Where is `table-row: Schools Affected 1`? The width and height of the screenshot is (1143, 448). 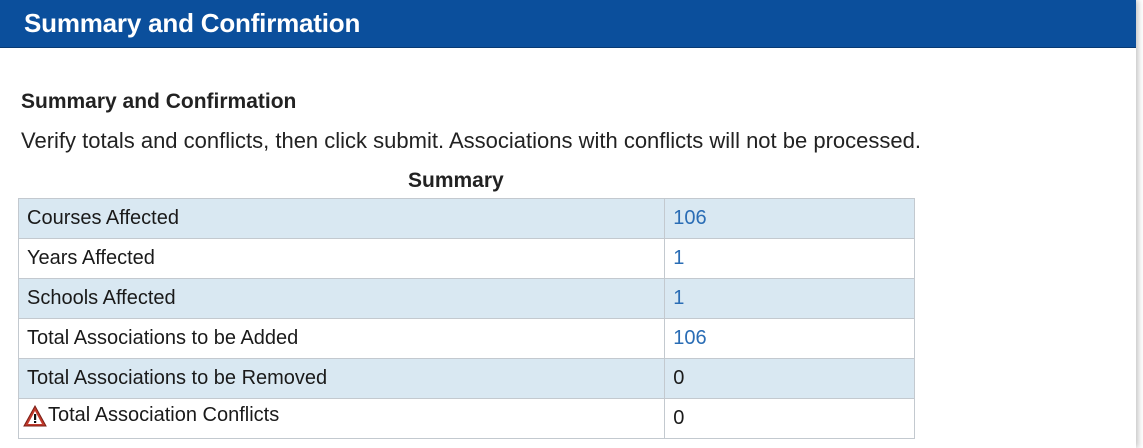
table-row: Schools Affected 1 is located at coordinates (466, 298).